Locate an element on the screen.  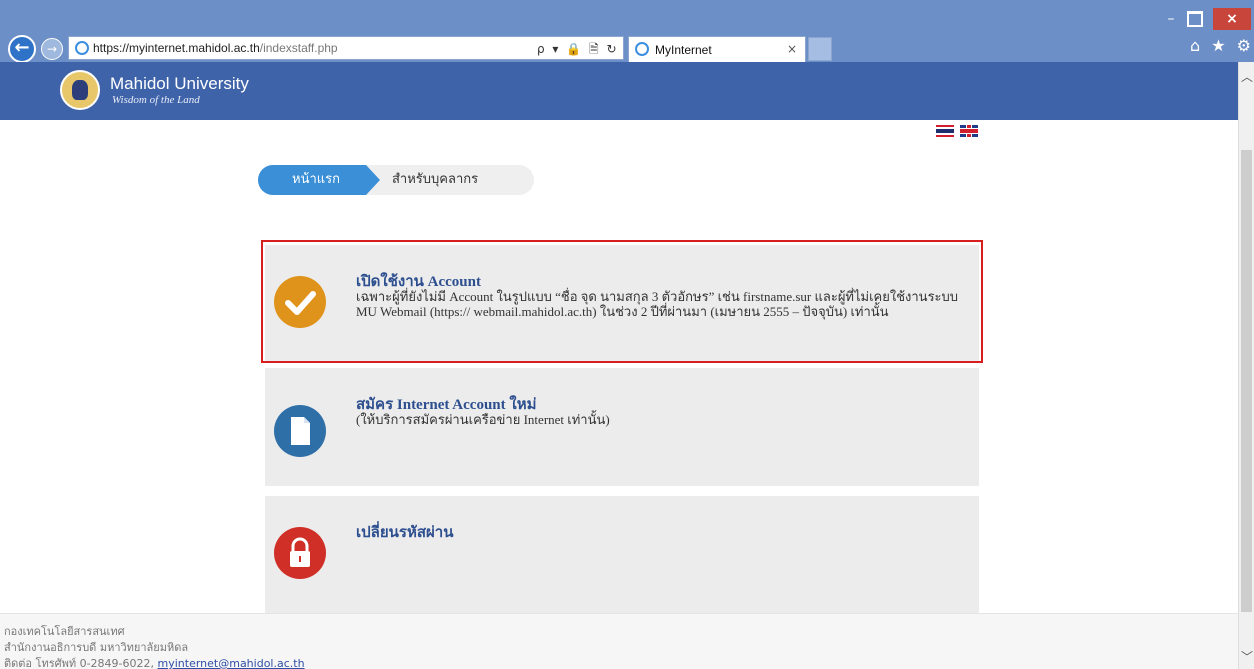
toolbar-icons: ⌂ ★ ⚙ is located at coordinates (1222, 45).